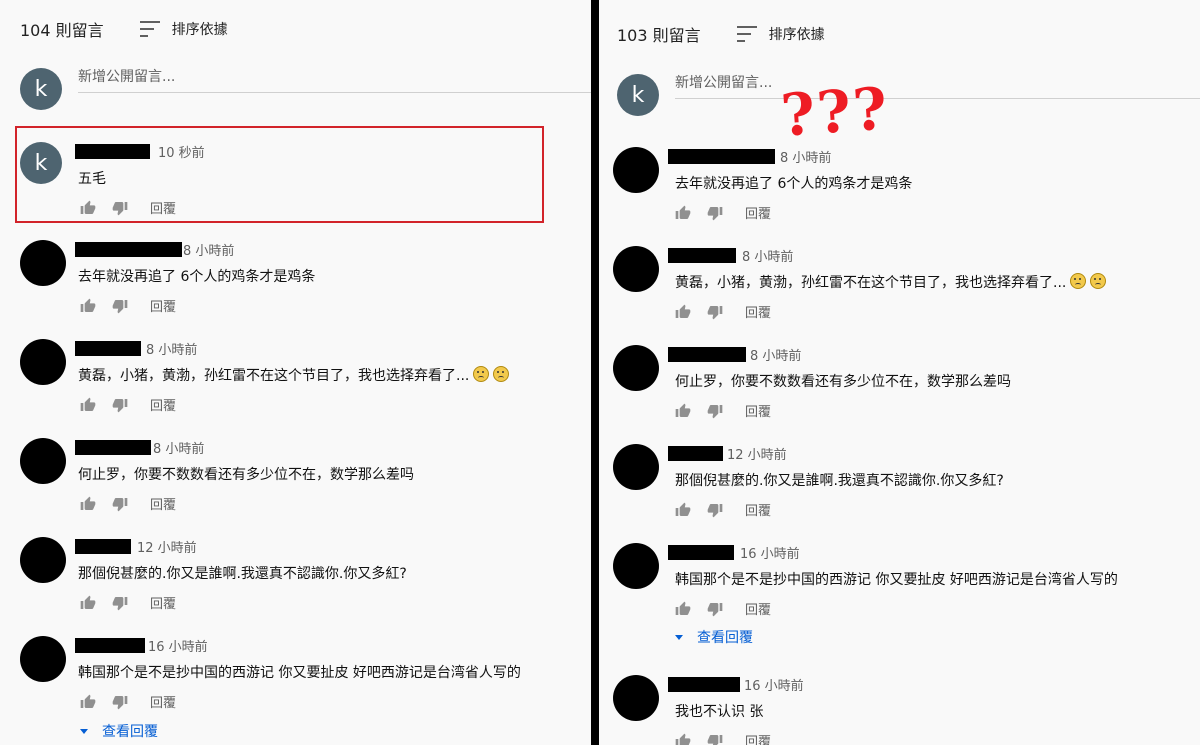 This screenshot has height=745, width=1200. What do you see at coordinates (794, 184) in the screenshot?
I see `comment-text: 去年就没再追了 6个人的鸡条才是鸡条` at bounding box center [794, 184].